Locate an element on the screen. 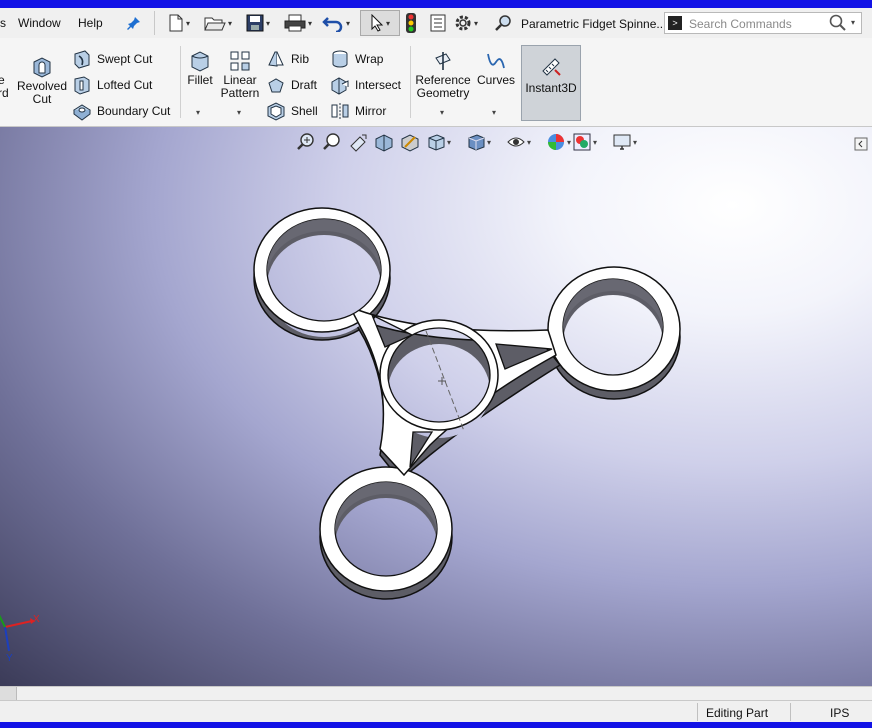 This screenshot has width=872, height=728. wrap-button: Wrap is located at coordinates (356, 59).